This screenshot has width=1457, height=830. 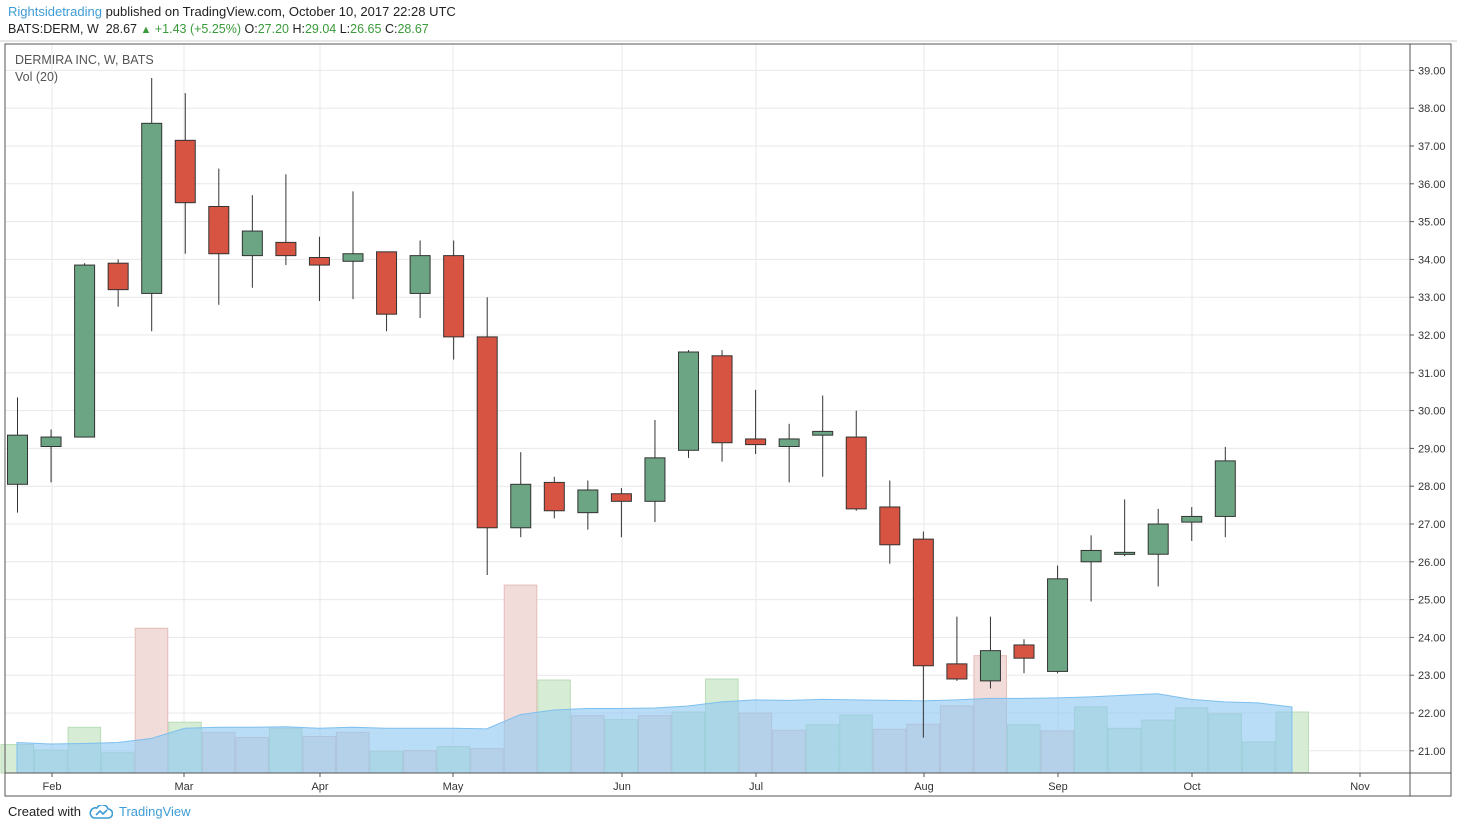 What do you see at coordinates (1432, 412) in the screenshot?
I see `y-tick-label: 30.00` at bounding box center [1432, 412].